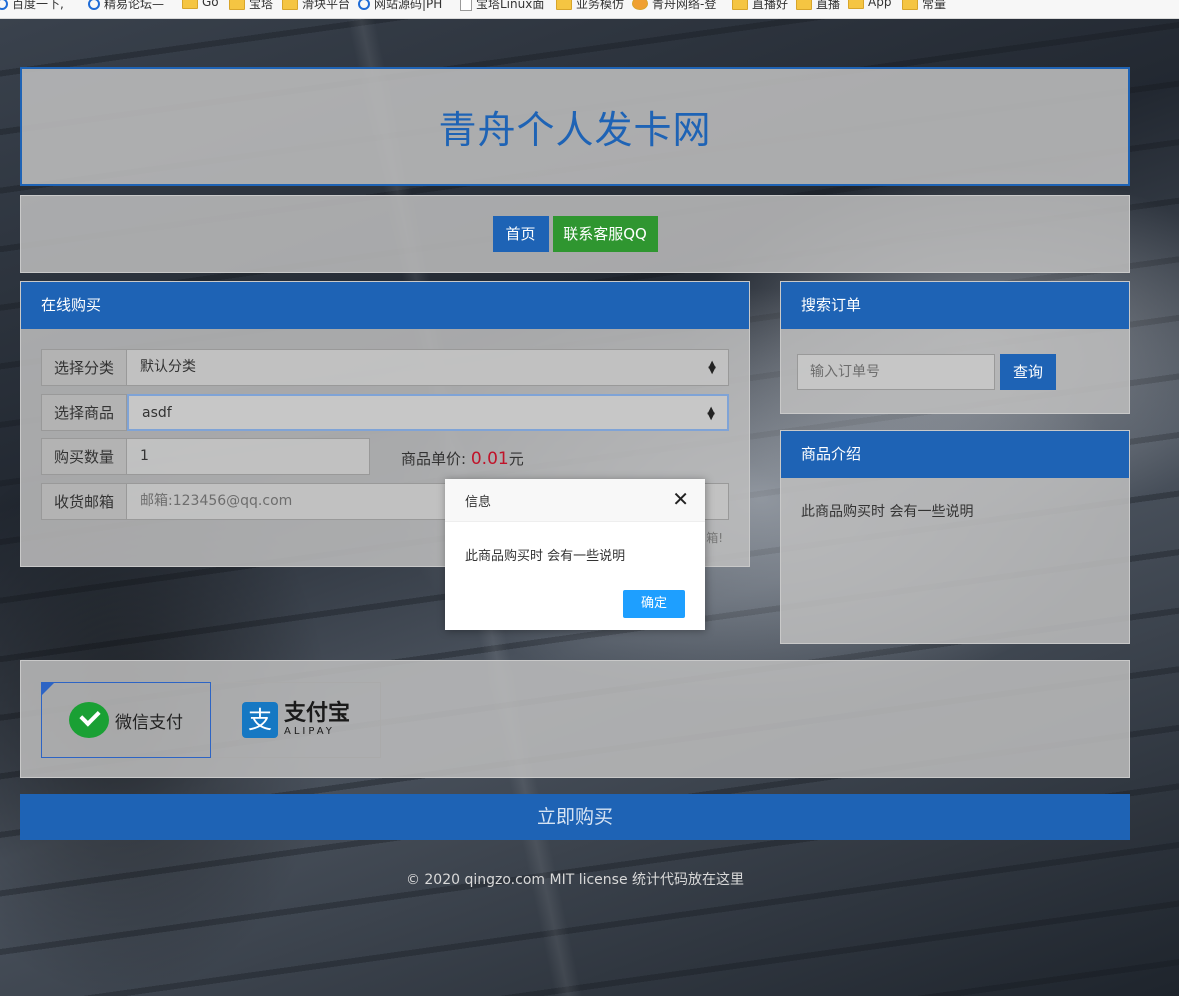  Describe the element at coordinates (714, 538) in the screenshot. I see `email-hint: 箱!` at that location.